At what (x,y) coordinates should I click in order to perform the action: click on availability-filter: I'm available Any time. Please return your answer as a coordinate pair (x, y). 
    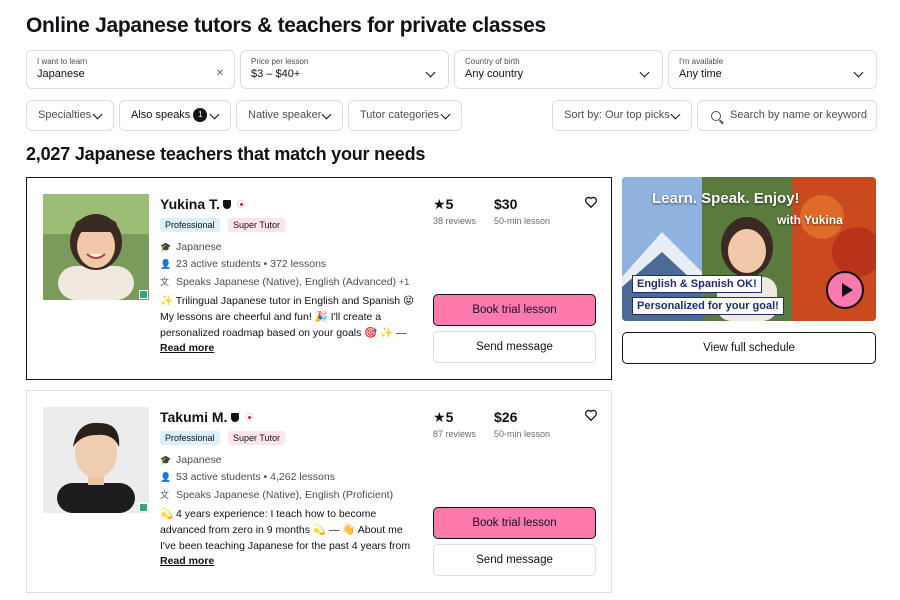
    Looking at the image, I should click on (772, 69).